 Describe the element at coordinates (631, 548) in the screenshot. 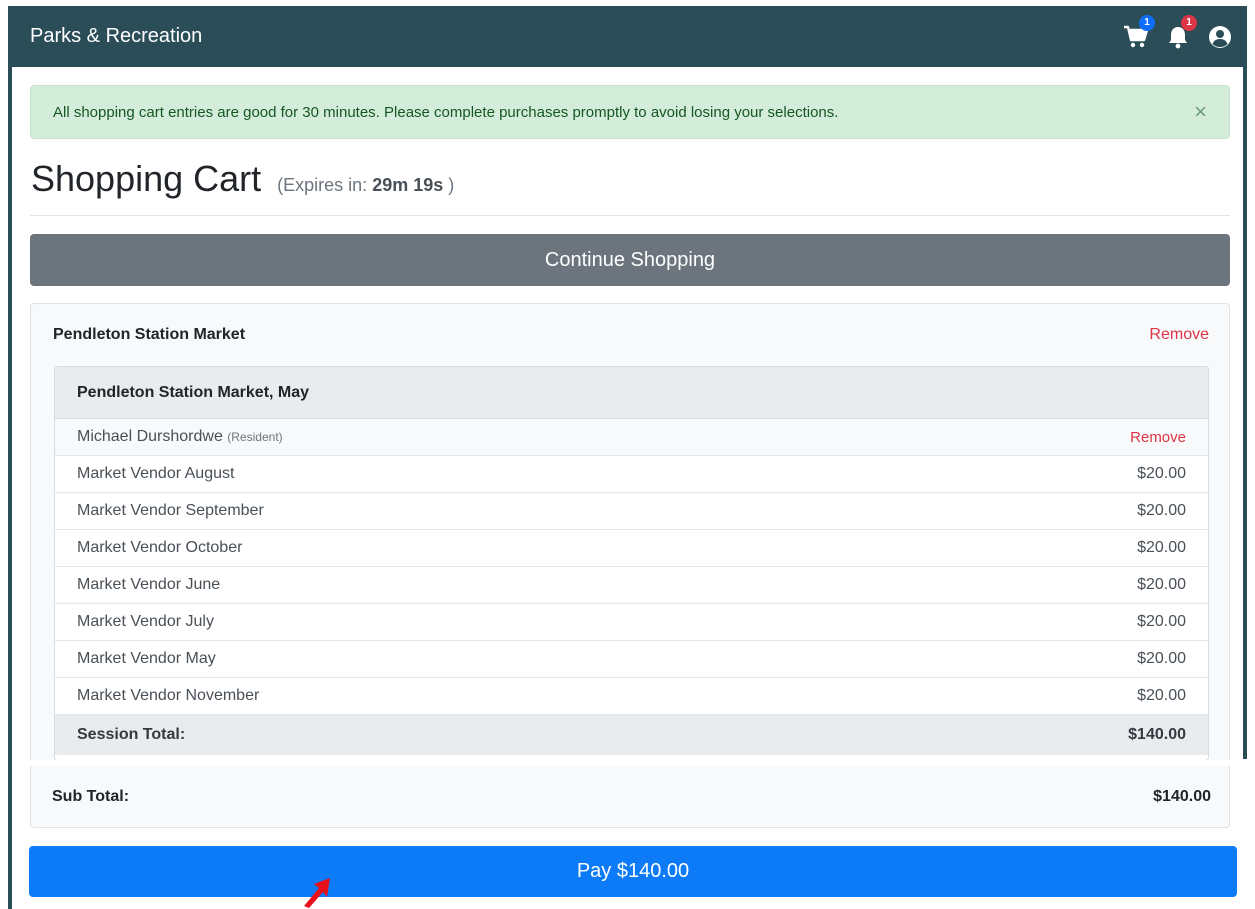

I see `line-item: Market Vendor October $20.00` at that location.